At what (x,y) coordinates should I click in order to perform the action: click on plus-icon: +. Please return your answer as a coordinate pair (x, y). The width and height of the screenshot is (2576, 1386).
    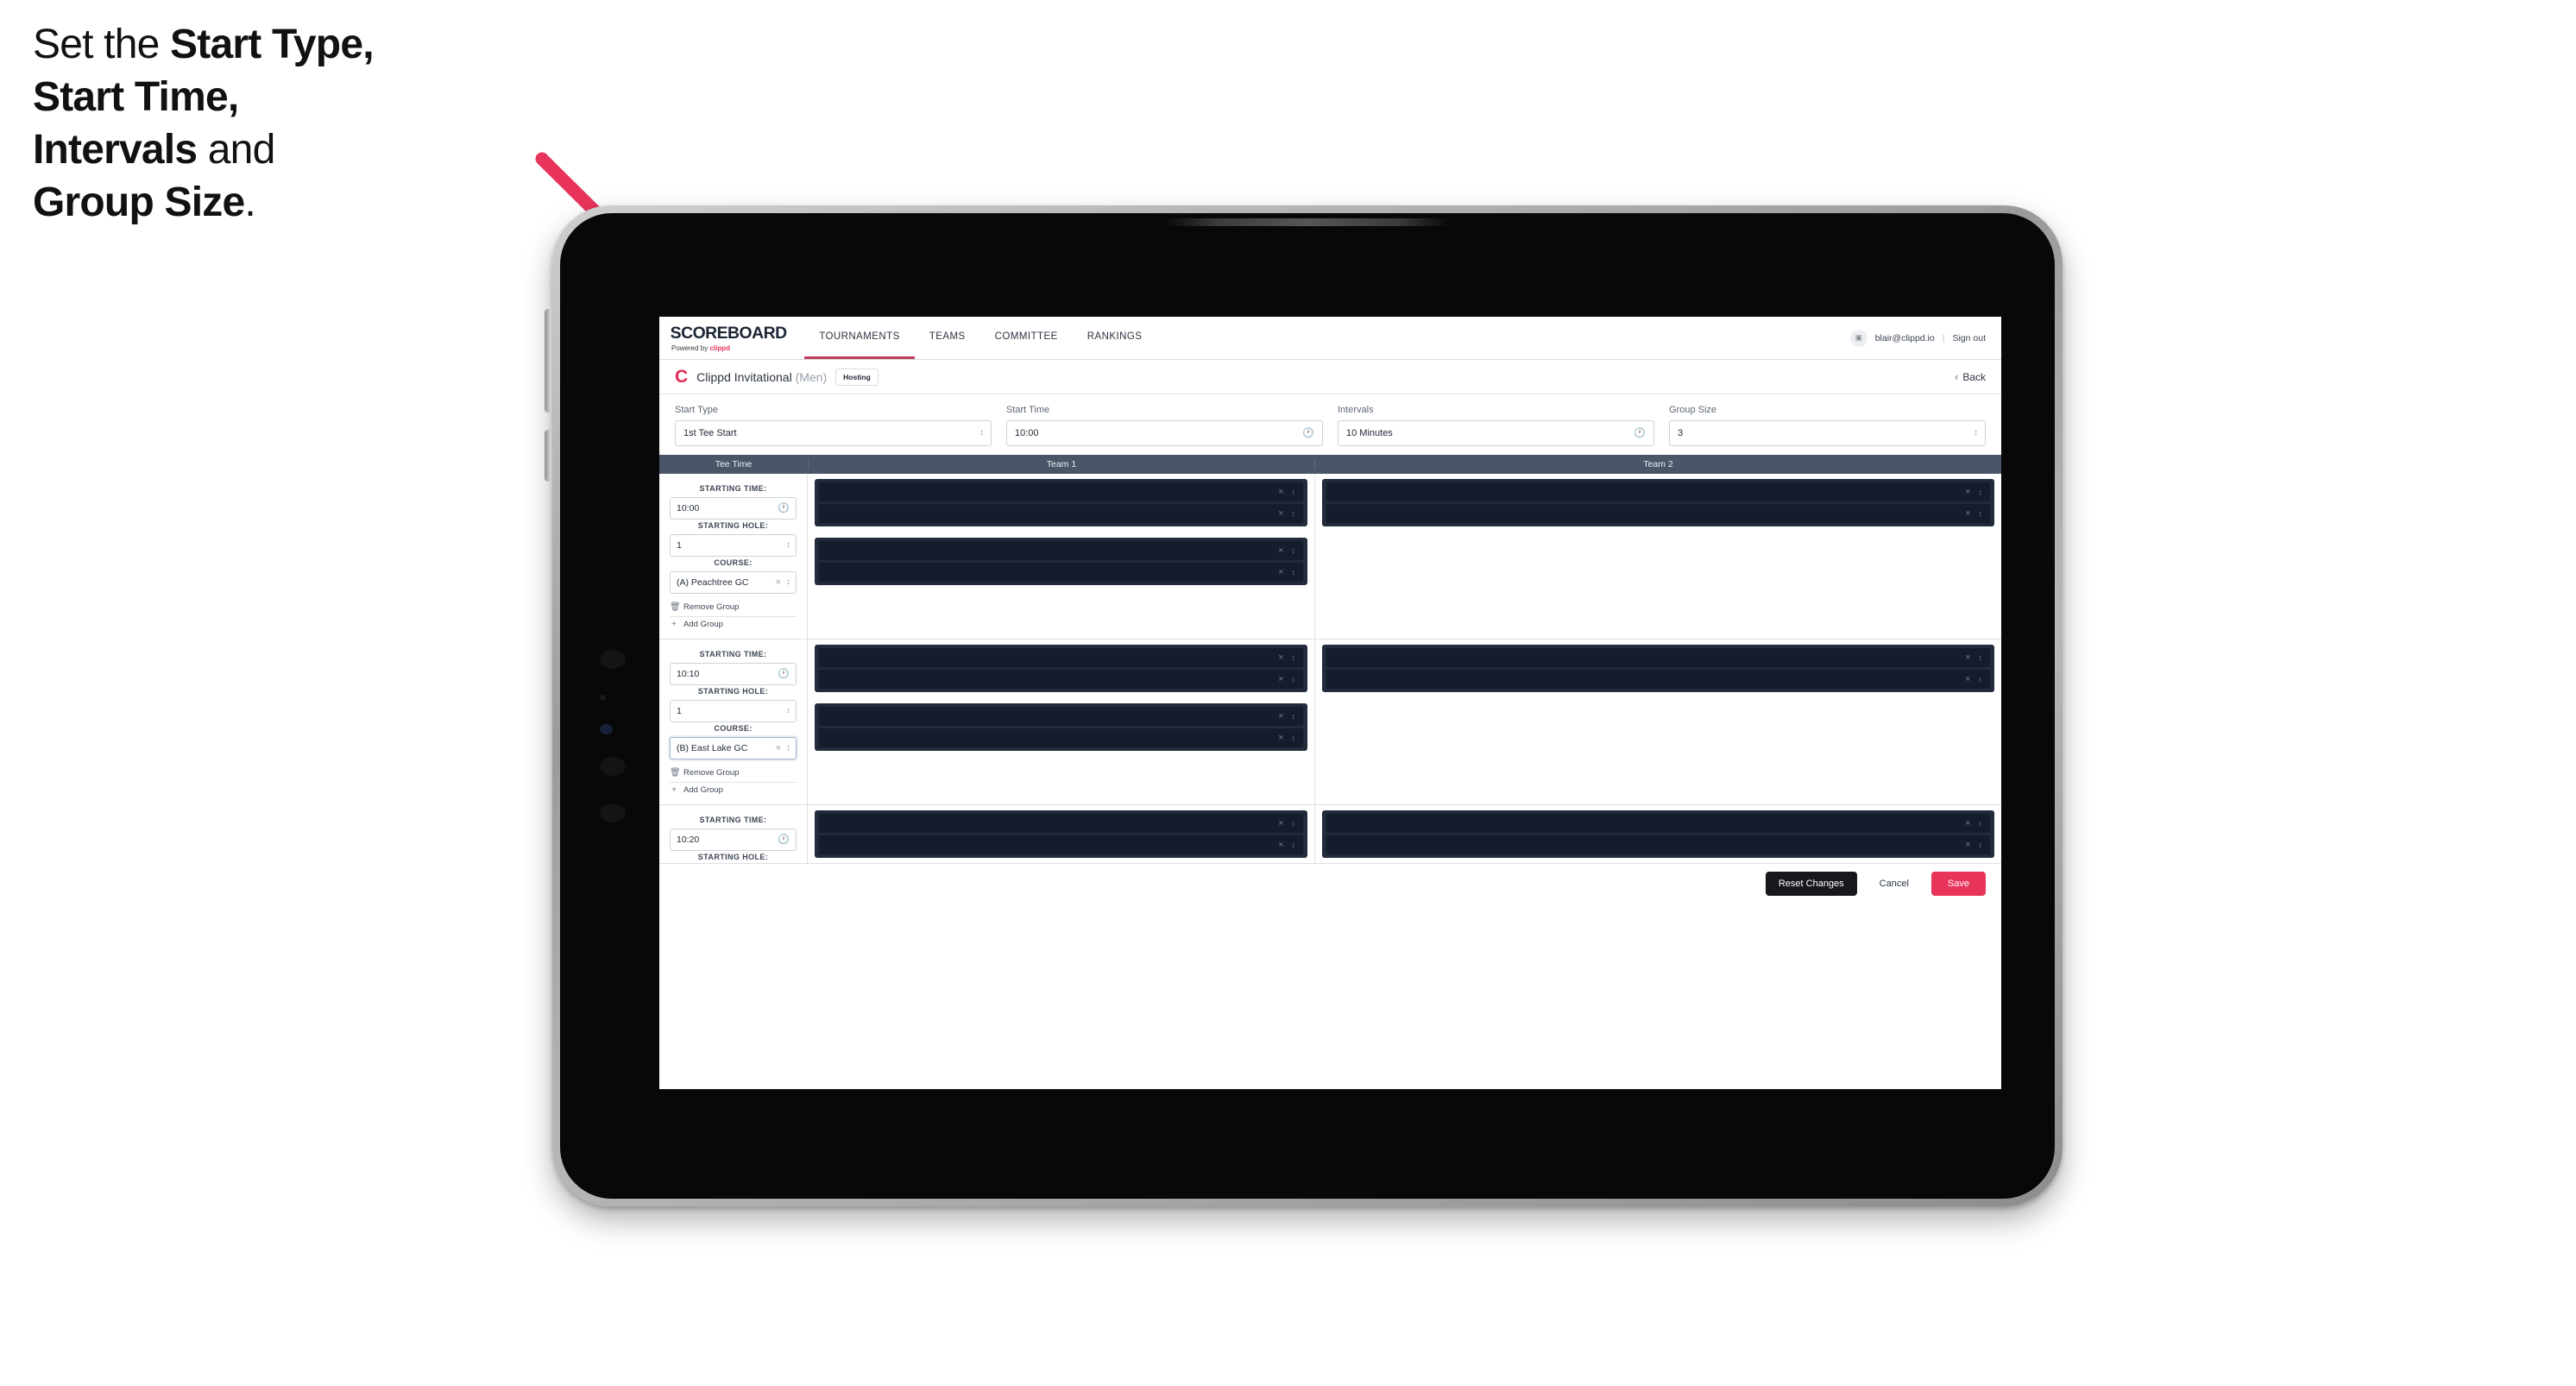
    Looking at the image, I should click on (674, 625).